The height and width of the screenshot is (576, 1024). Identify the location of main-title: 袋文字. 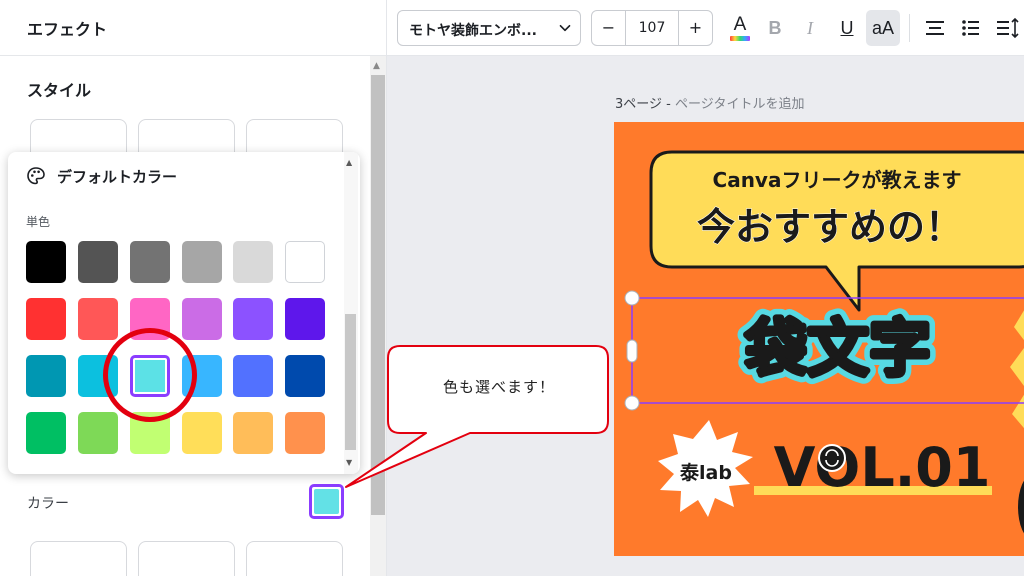
(837, 349).